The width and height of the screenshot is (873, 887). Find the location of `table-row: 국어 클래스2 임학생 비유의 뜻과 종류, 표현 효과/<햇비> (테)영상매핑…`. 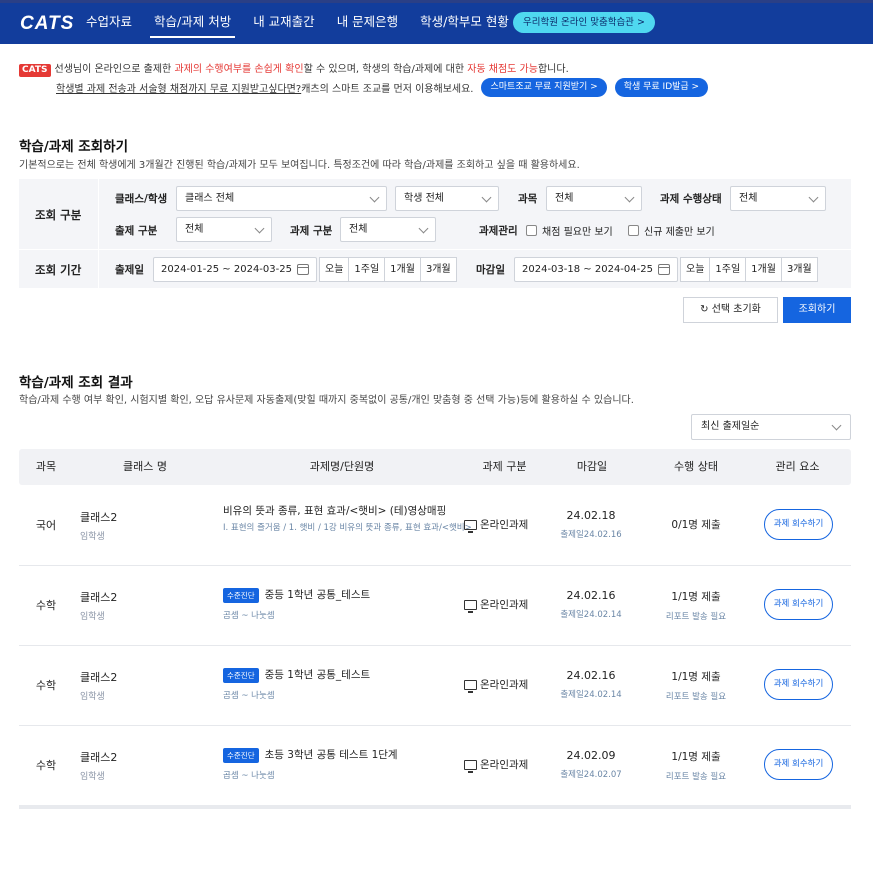

table-row: 국어 클래스2 임학생 비유의 뜻과 종류, 표현 효과/<햇비> (테)영상매핑… is located at coordinates (435, 526).